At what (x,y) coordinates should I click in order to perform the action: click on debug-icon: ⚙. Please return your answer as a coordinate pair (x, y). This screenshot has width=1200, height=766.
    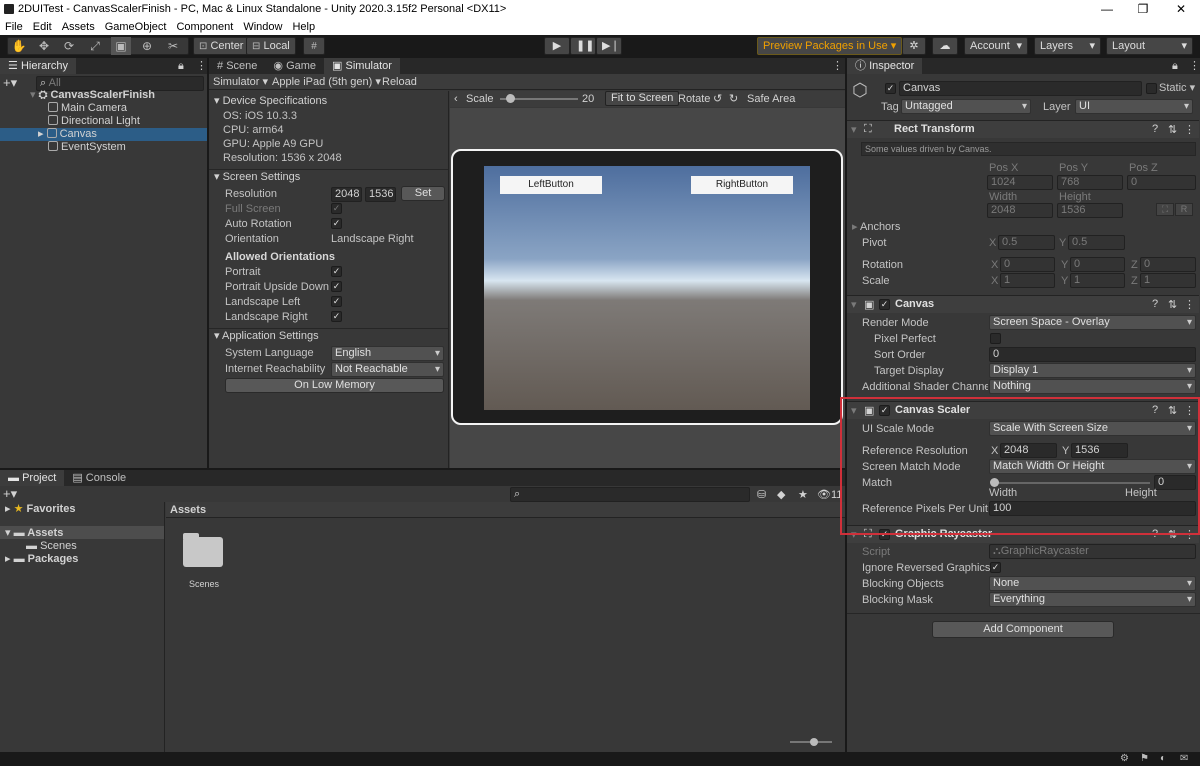
    Looking at the image, I should click on (1124, 758).